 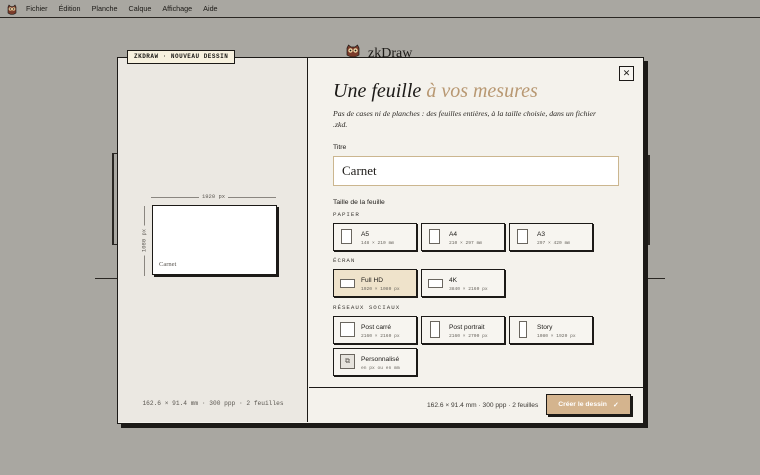 What do you see at coordinates (367, 307) in the screenshot?
I see `group-label-social: RÉSEAUX SOCIAUX` at bounding box center [367, 307].